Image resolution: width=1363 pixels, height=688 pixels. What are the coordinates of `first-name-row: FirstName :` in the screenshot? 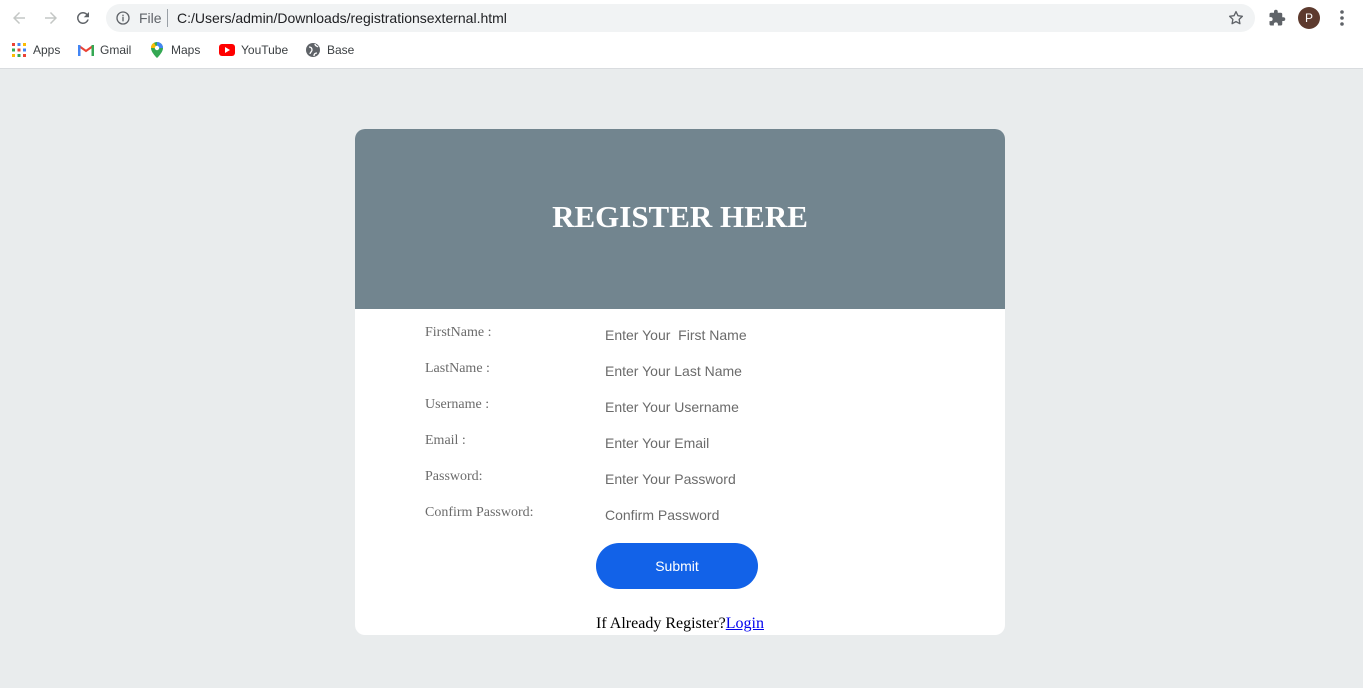 It's located at (705, 336).